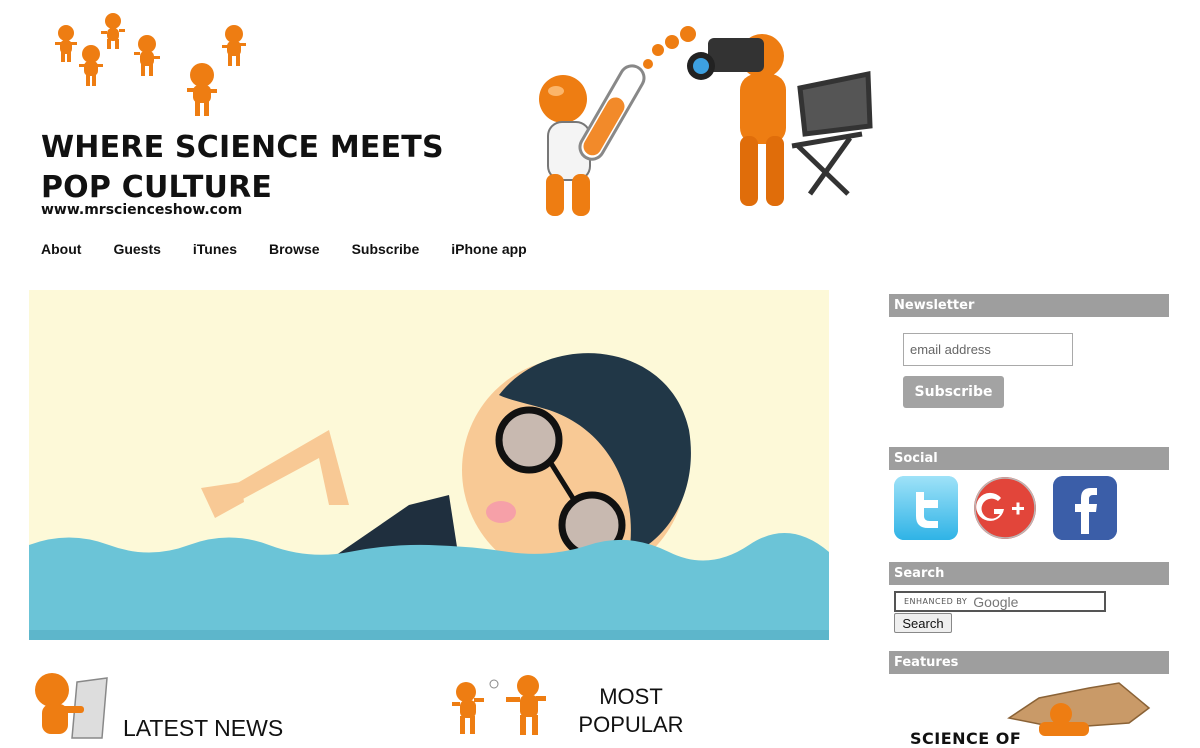 The image size is (1200, 748). I want to click on site-url: www.mrscienceshow.com, so click(142, 210).